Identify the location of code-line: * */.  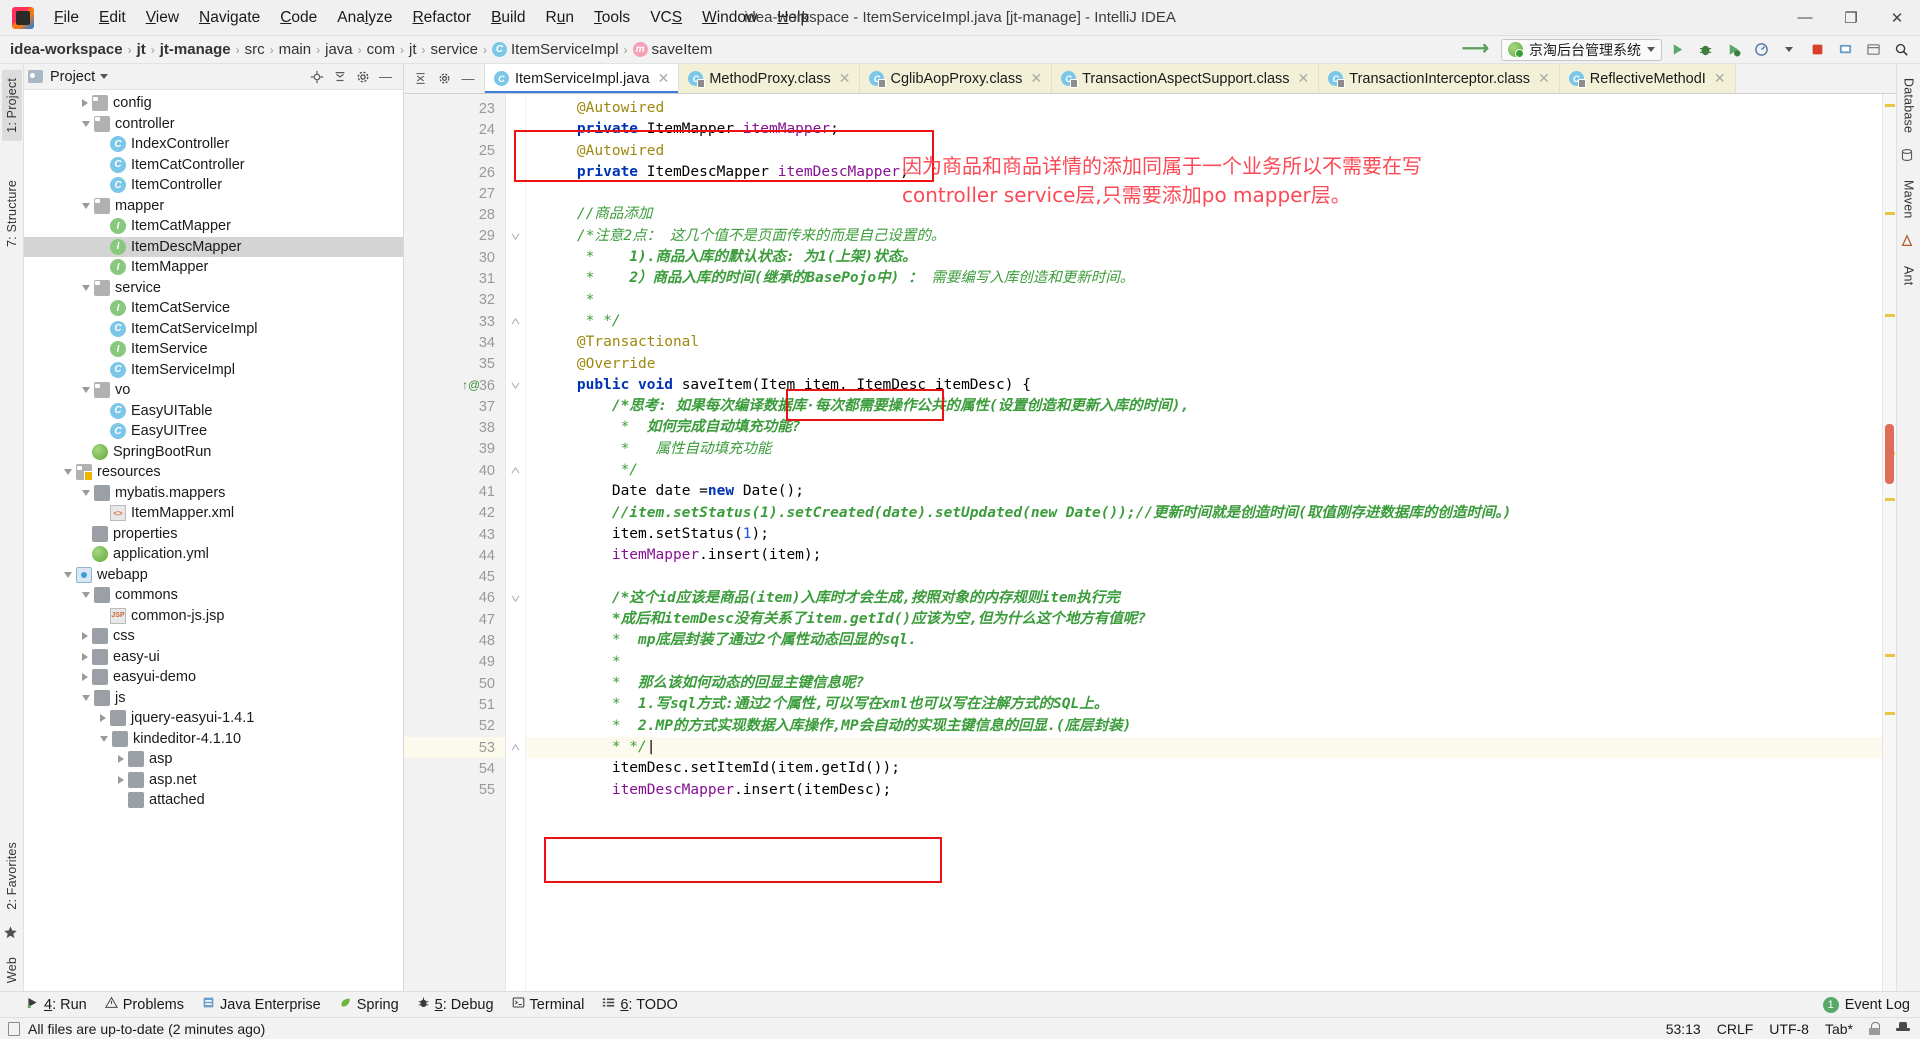
(1204, 321).